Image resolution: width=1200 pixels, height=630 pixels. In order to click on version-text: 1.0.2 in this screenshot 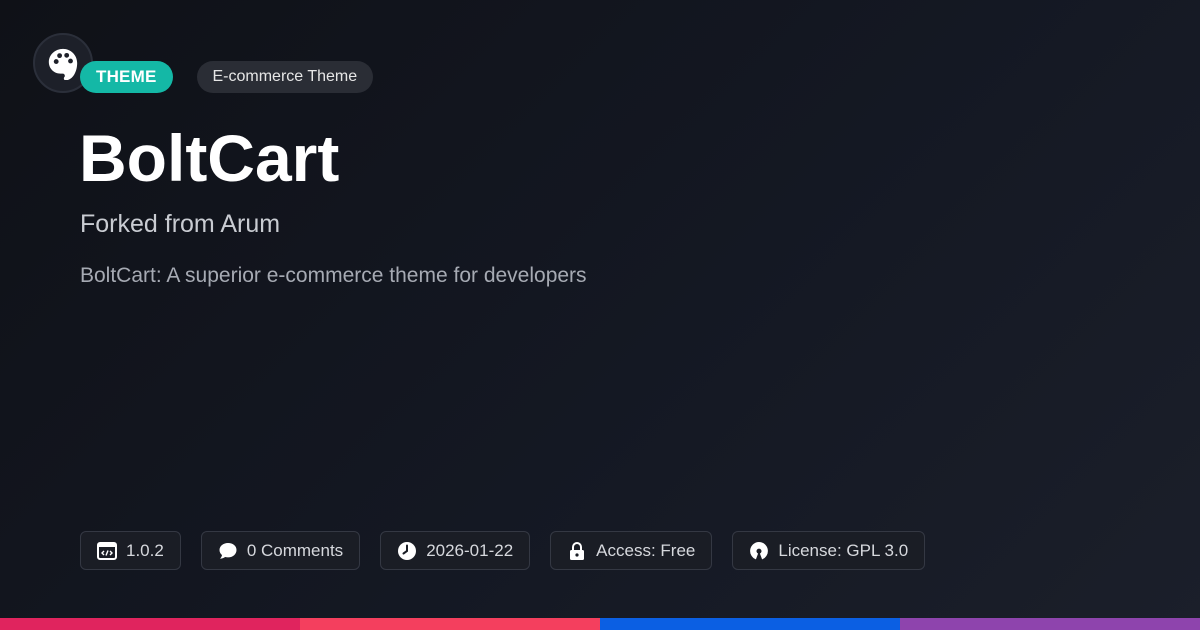, I will do `click(145, 550)`.